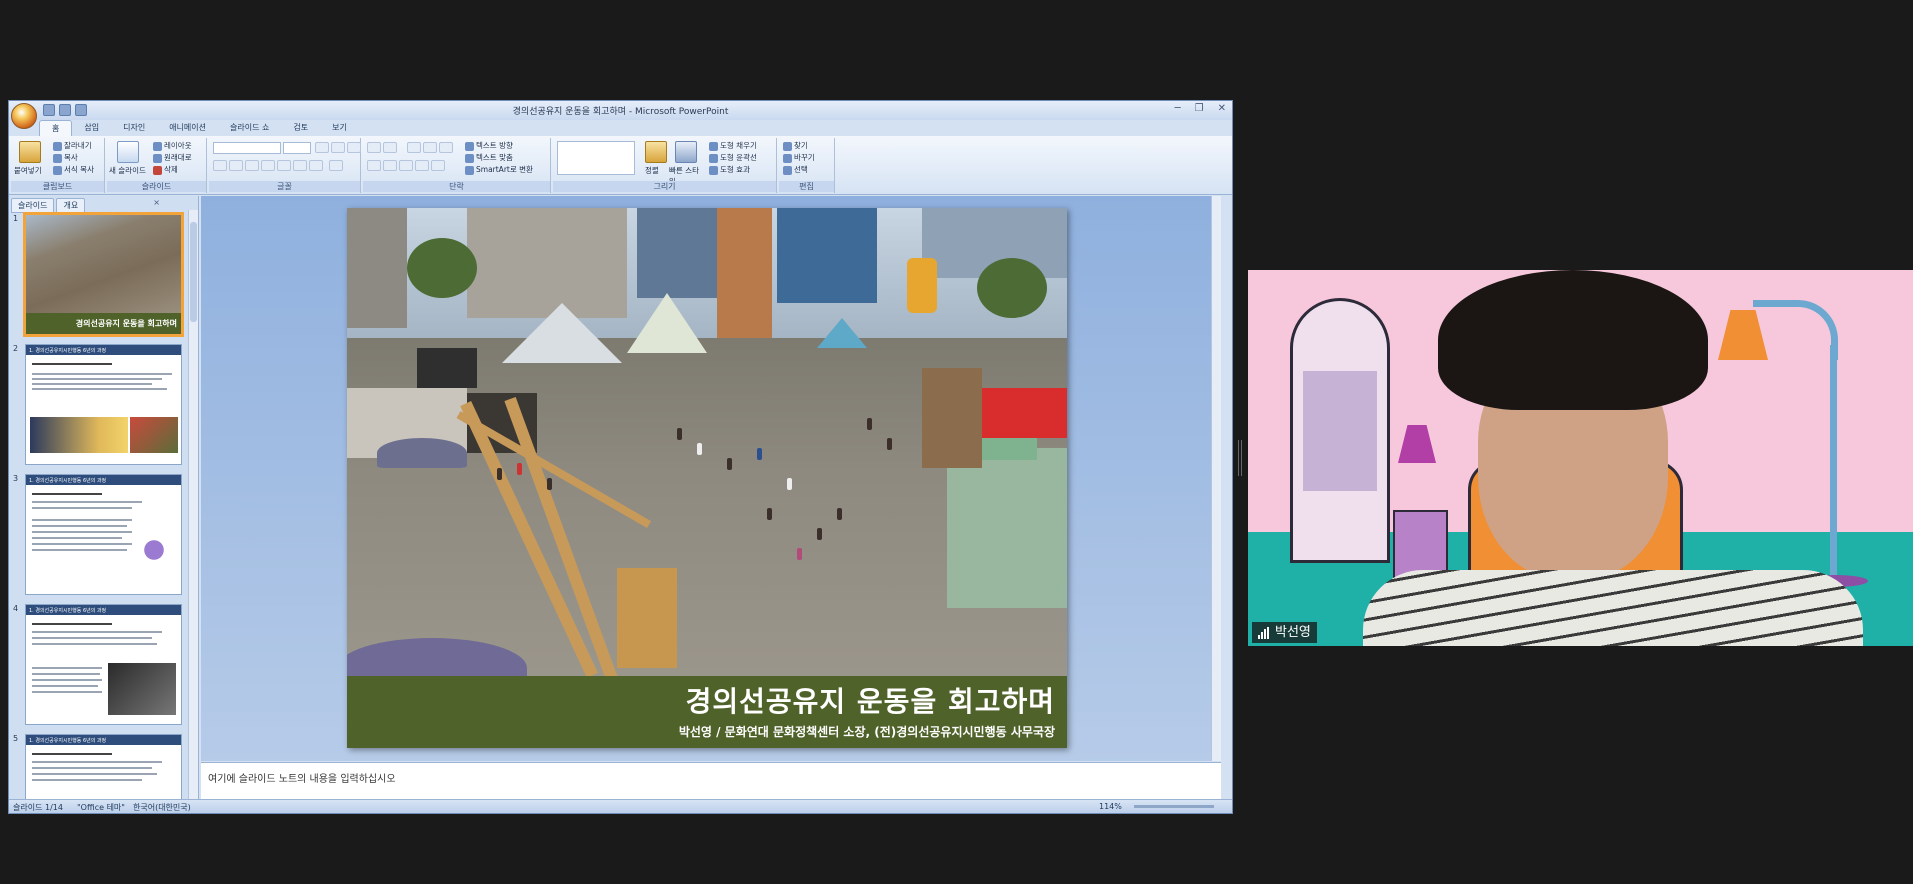  What do you see at coordinates (172, 145) in the screenshot?
I see `layout-button: 레이아웃` at bounding box center [172, 145].